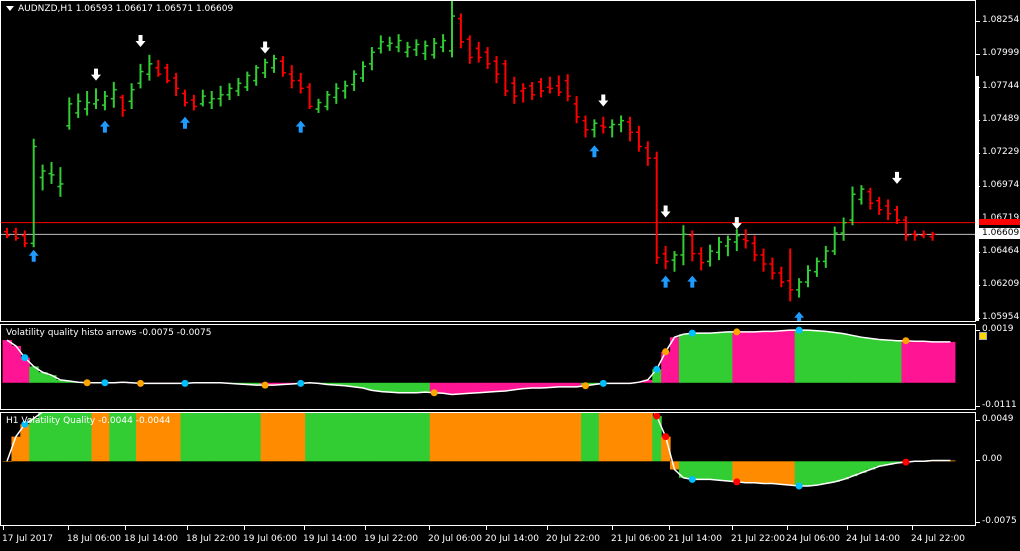  What do you see at coordinates (1001, 185) in the screenshot?
I see `price-axis-label: 1.06974` at bounding box center [1001, 185].